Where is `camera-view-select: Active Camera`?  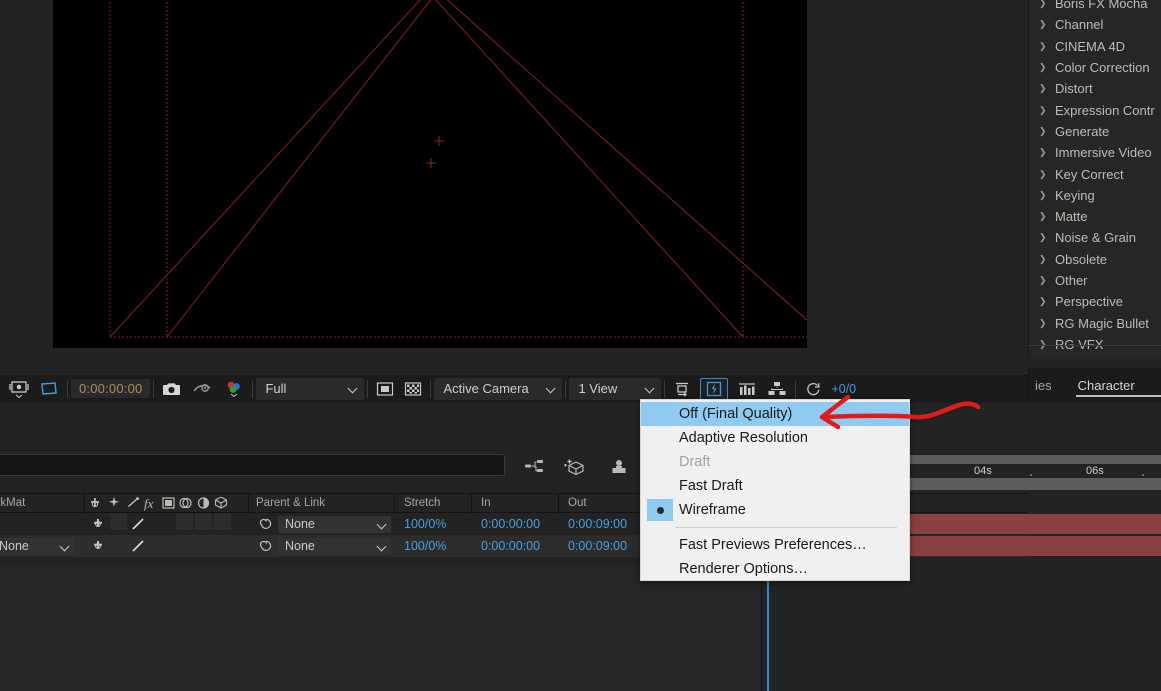
camera-view-select: Active Camera is located at coordinates (498, 388).